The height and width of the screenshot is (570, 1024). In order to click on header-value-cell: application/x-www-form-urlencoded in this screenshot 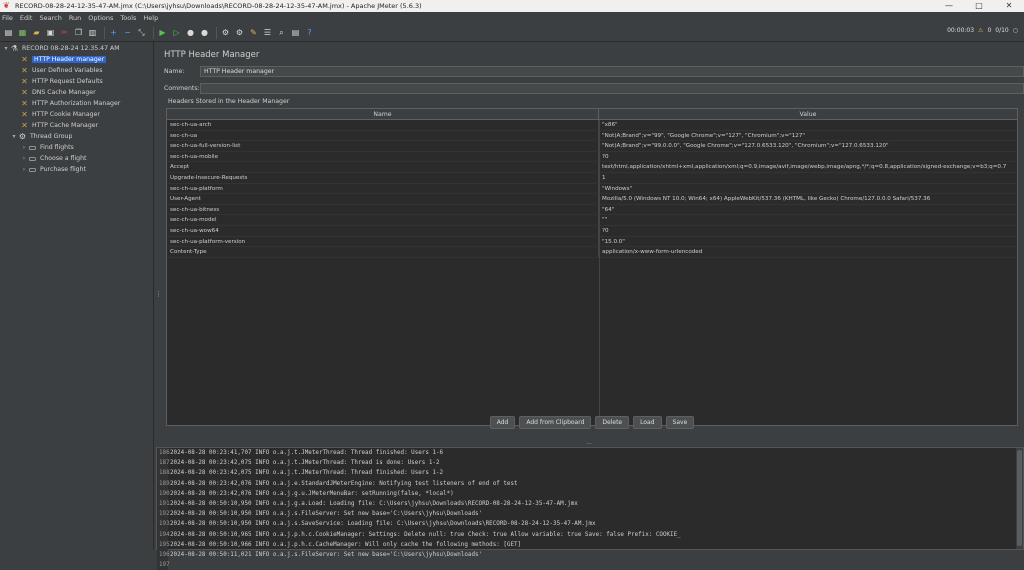, I will do `click(808, 252)`.